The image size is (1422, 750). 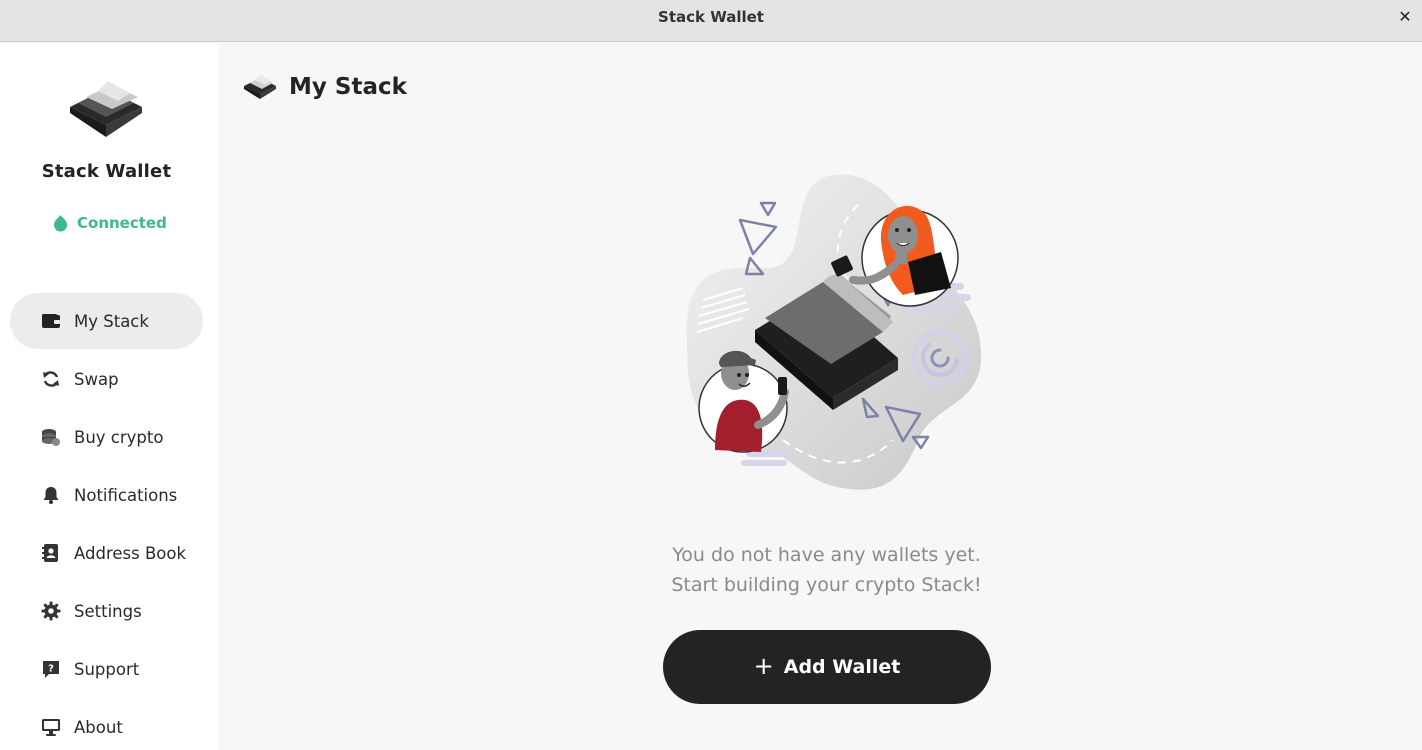 I want to click on empty-state-line-1: You do not have any wallets yet., so click(x=826, y=555).